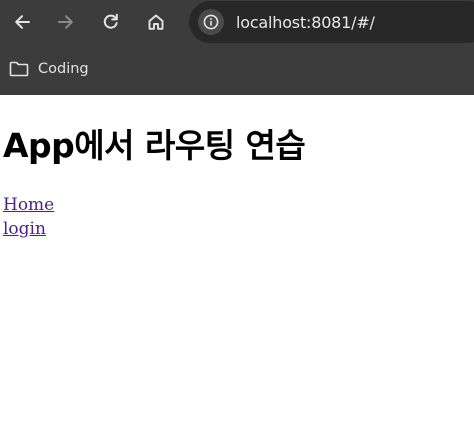  I want to click on arrow-left-icon, so click(22, 22).